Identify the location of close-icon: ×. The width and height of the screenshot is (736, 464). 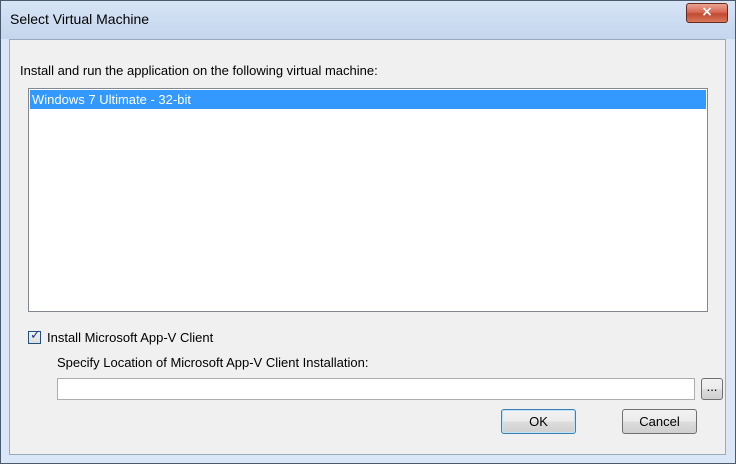
(707, 12).